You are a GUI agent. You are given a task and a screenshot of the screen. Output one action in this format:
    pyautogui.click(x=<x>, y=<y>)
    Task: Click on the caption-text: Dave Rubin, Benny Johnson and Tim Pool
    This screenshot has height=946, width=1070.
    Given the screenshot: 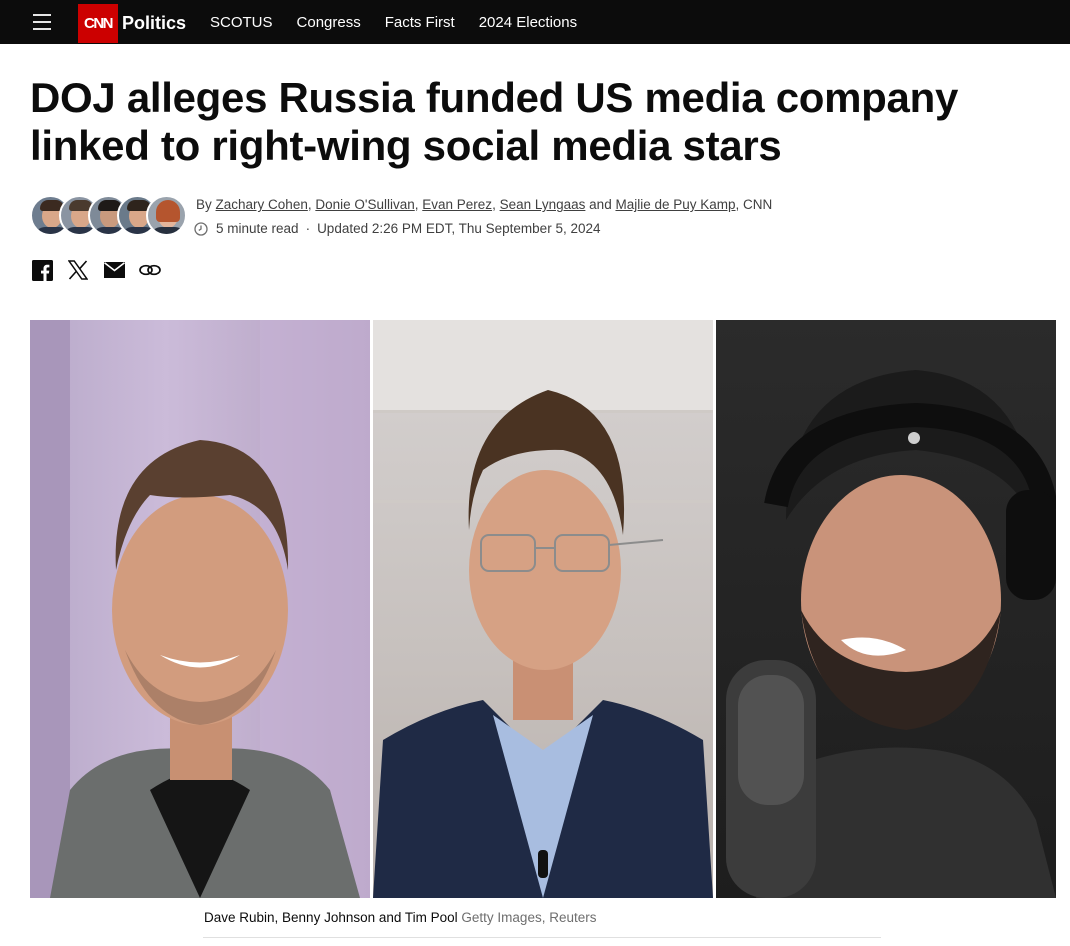 What is the action you would take?
    pyautogui.click(x=331, y=917)
    